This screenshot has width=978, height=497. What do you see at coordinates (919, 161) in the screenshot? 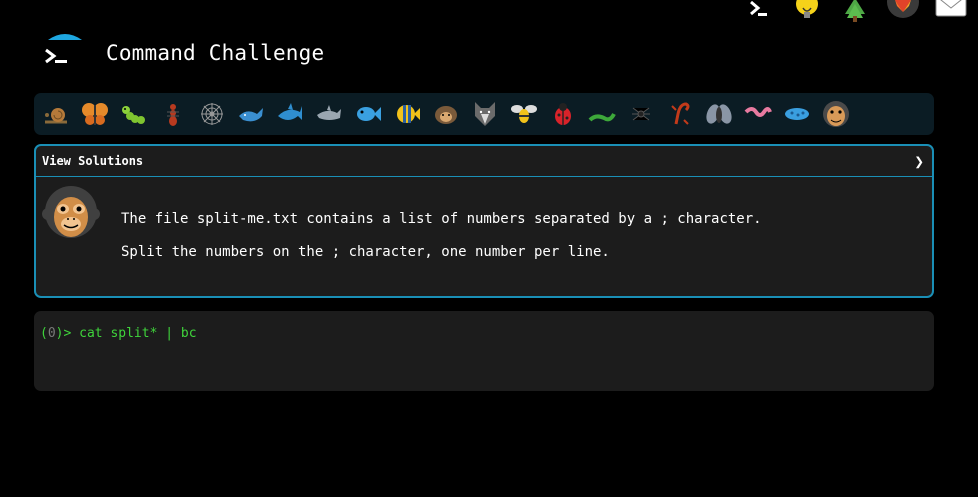
I see `chevron-right-icon: ❯` at bounding box center [919, 161].